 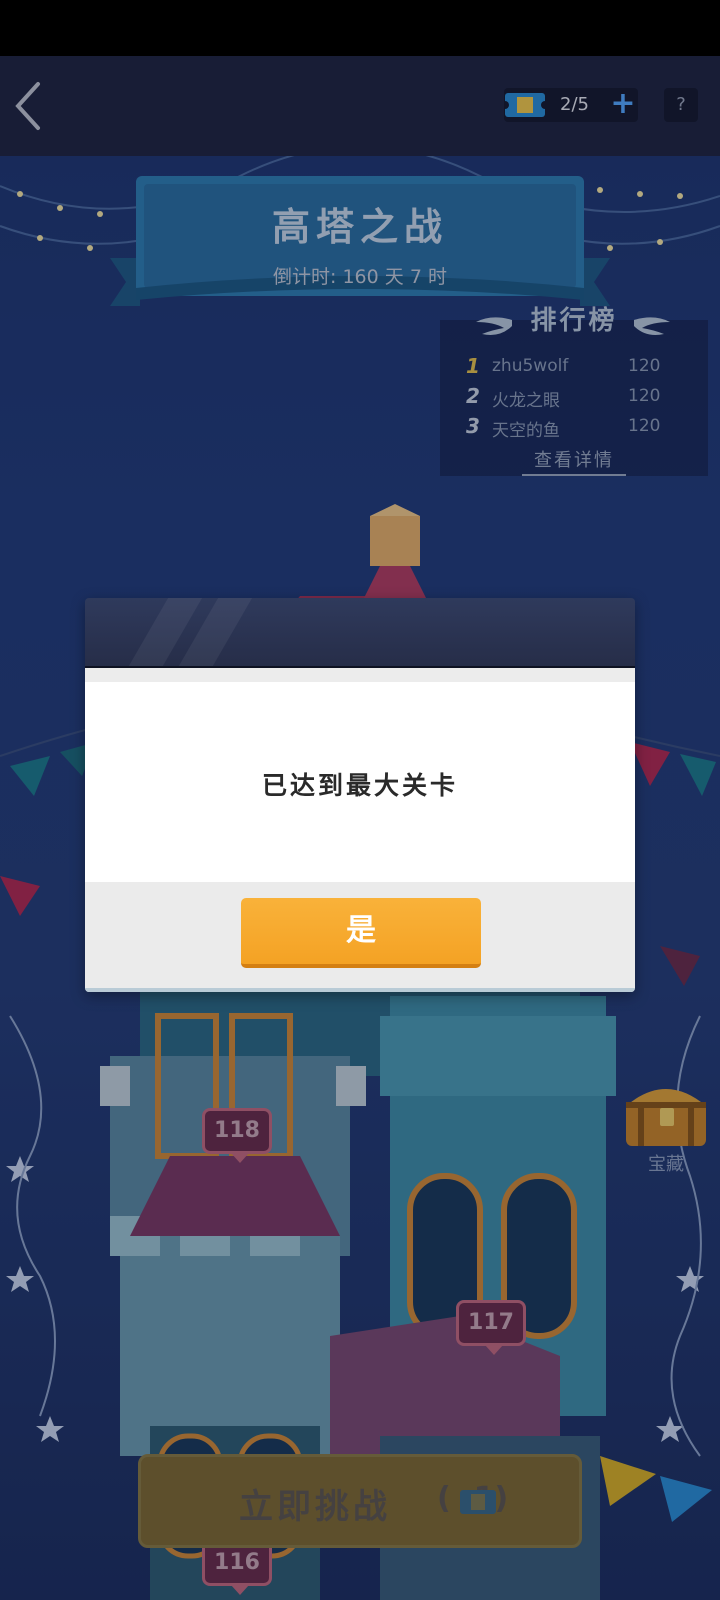 I want to click on confirm-button: 是, so click(x=361, y=933).